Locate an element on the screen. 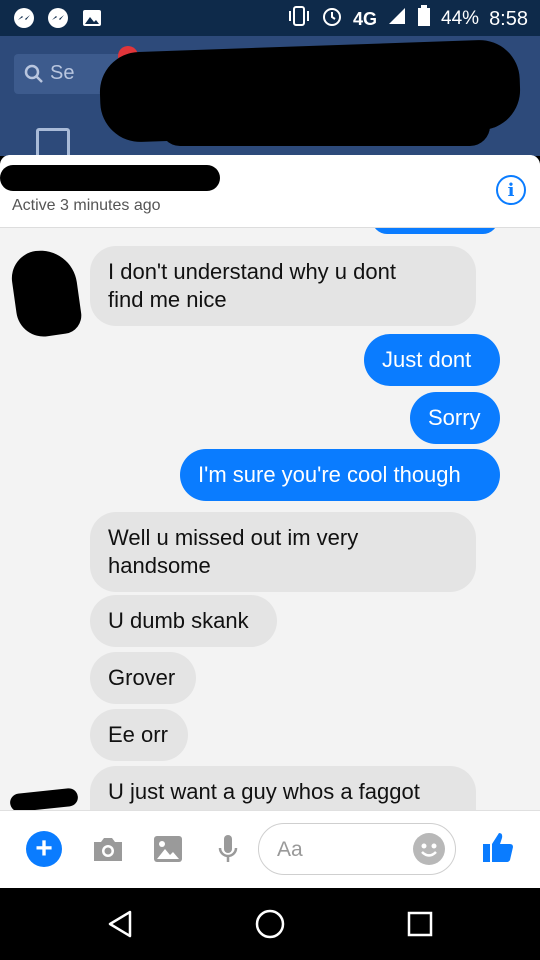  background-feed-icon is located at coordinates (53, 142).